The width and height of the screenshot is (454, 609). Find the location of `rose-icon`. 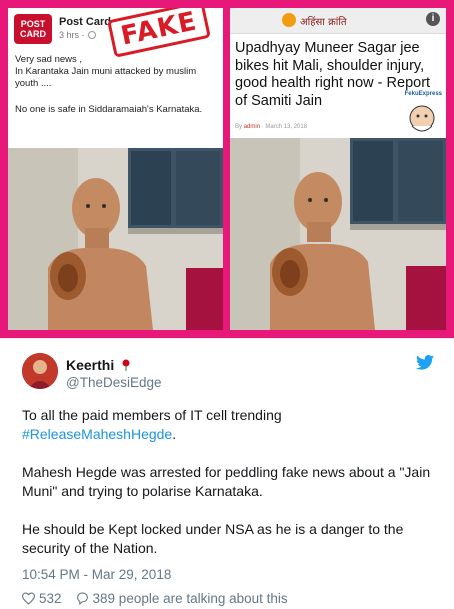

rose-icon is located at coordinates (126, 365).